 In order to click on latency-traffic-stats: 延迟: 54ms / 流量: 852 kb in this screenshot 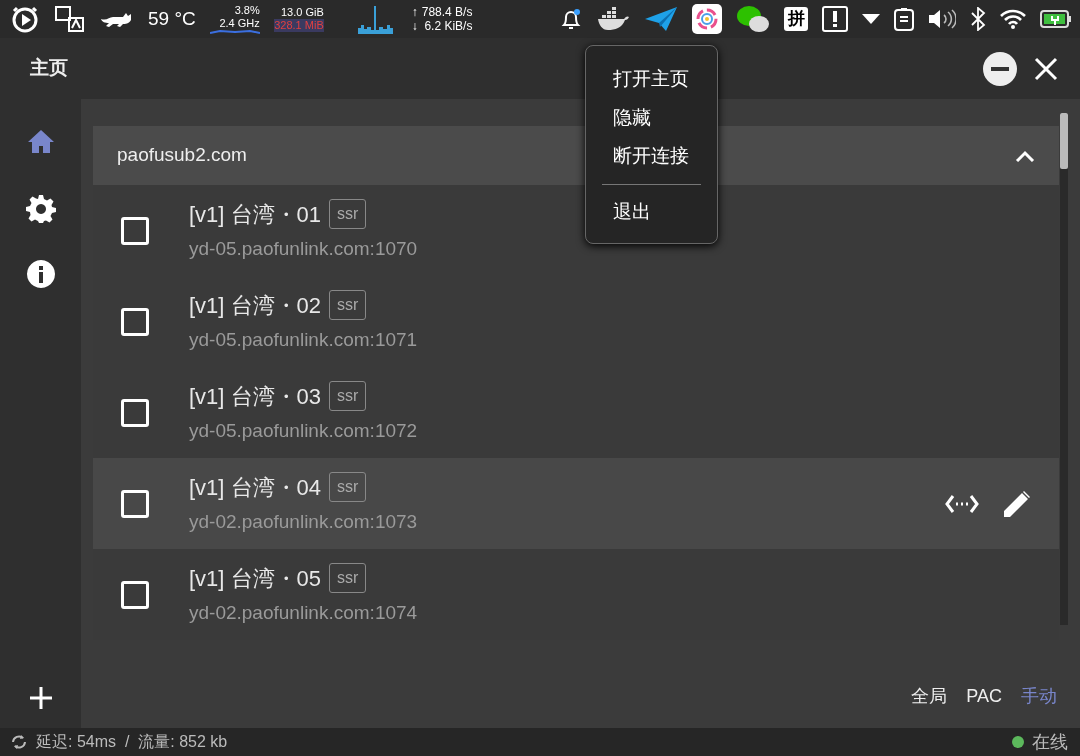, I will do `click(132, 742)`.